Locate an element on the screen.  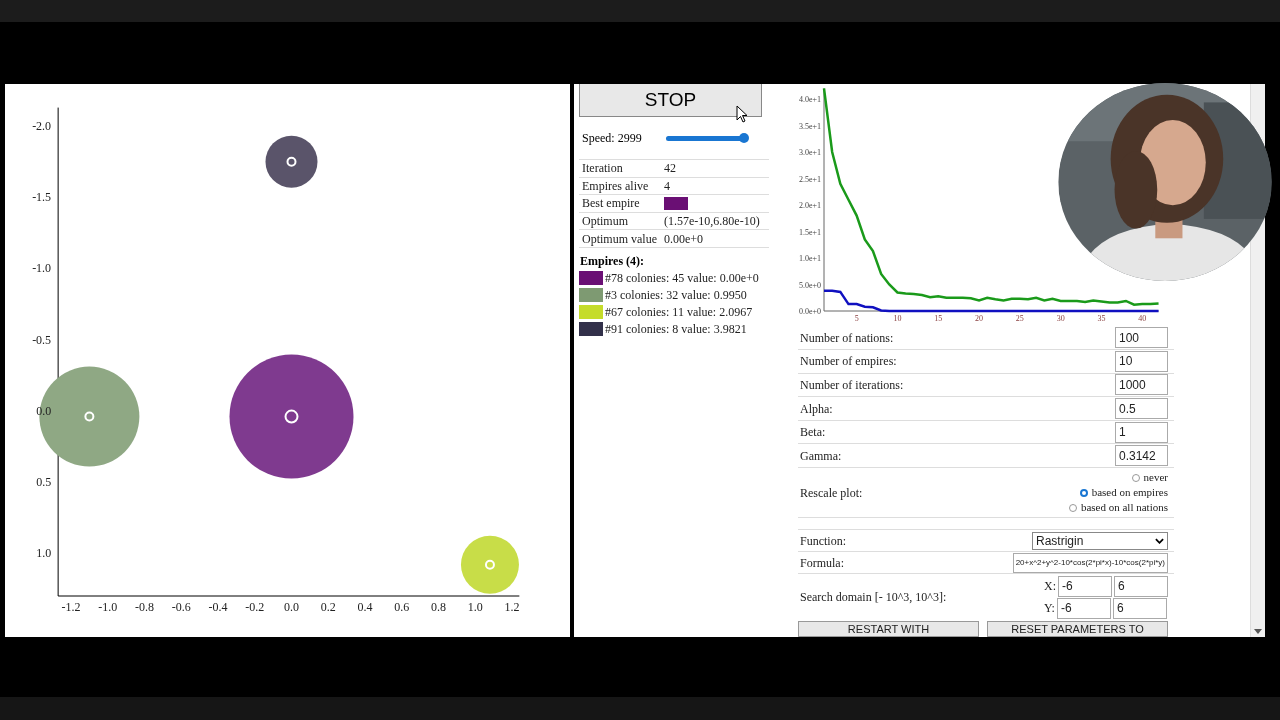
parameter-input: 10 is located at coordinates (1141, 361).